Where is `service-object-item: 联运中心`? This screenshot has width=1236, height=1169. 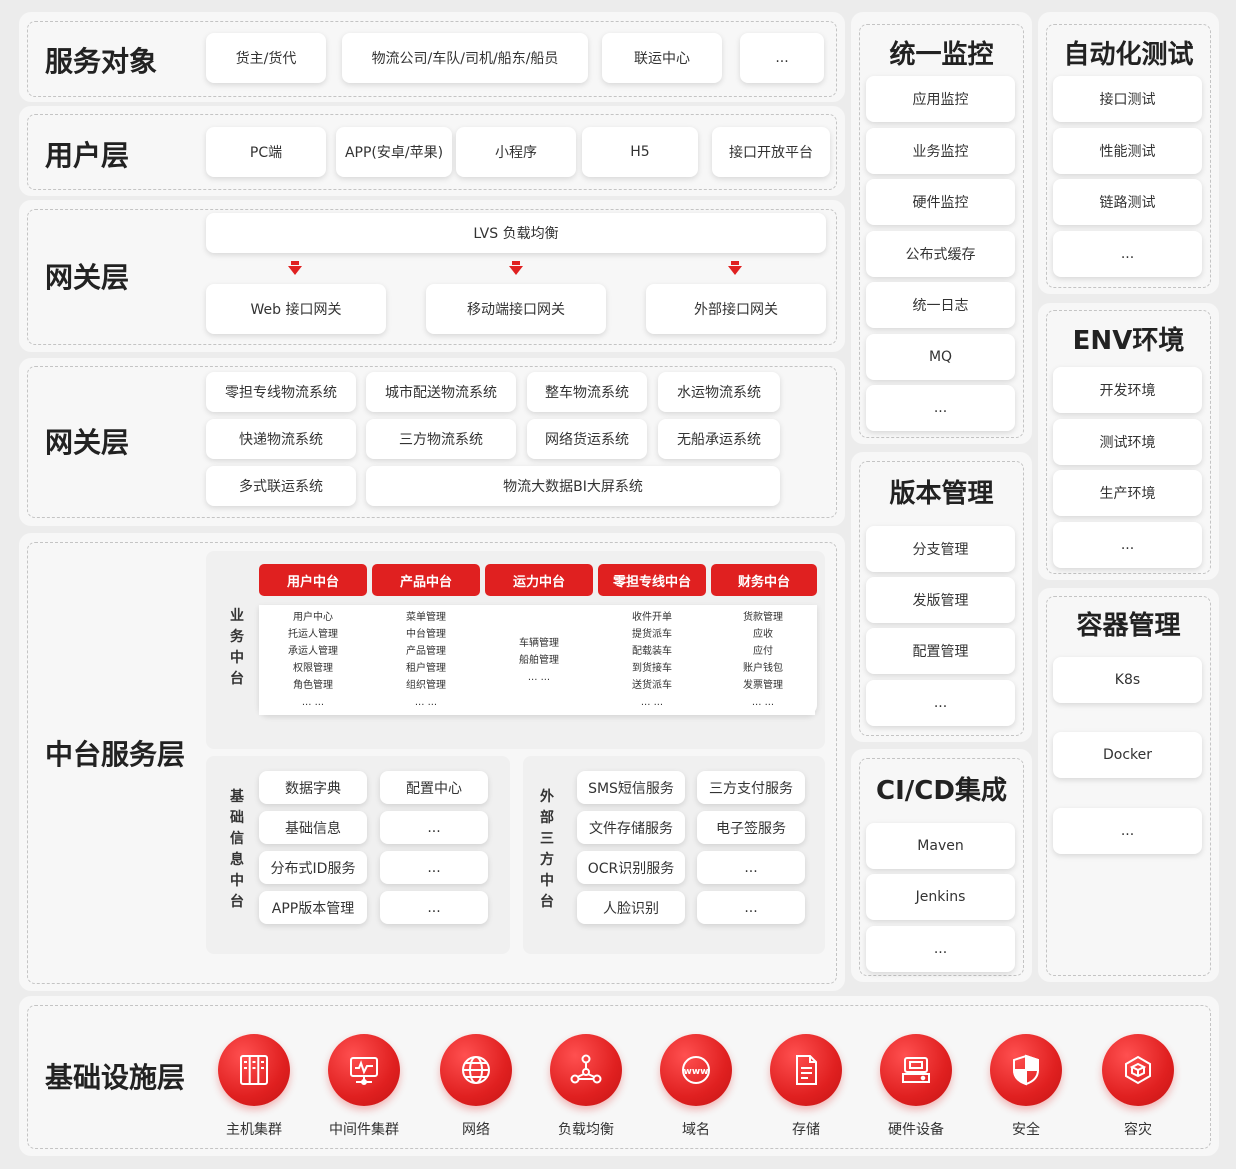 service-object-item: 联运中心 is located at coordinates (662, 58).